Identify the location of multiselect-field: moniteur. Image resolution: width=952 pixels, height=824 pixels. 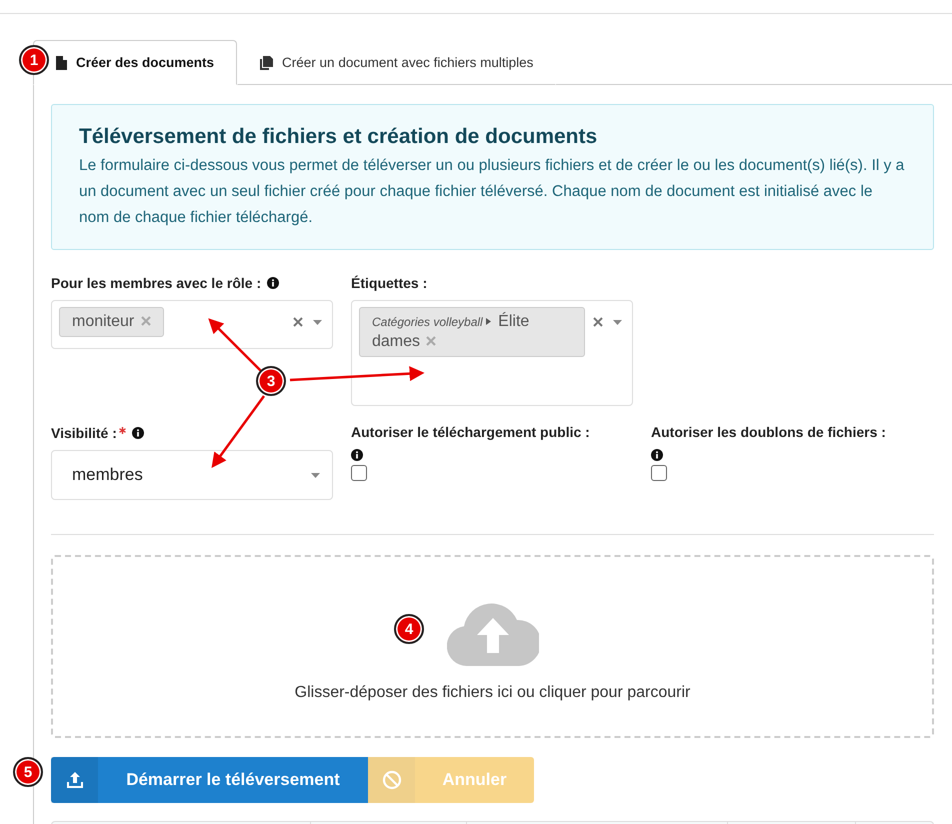
(192, 324).